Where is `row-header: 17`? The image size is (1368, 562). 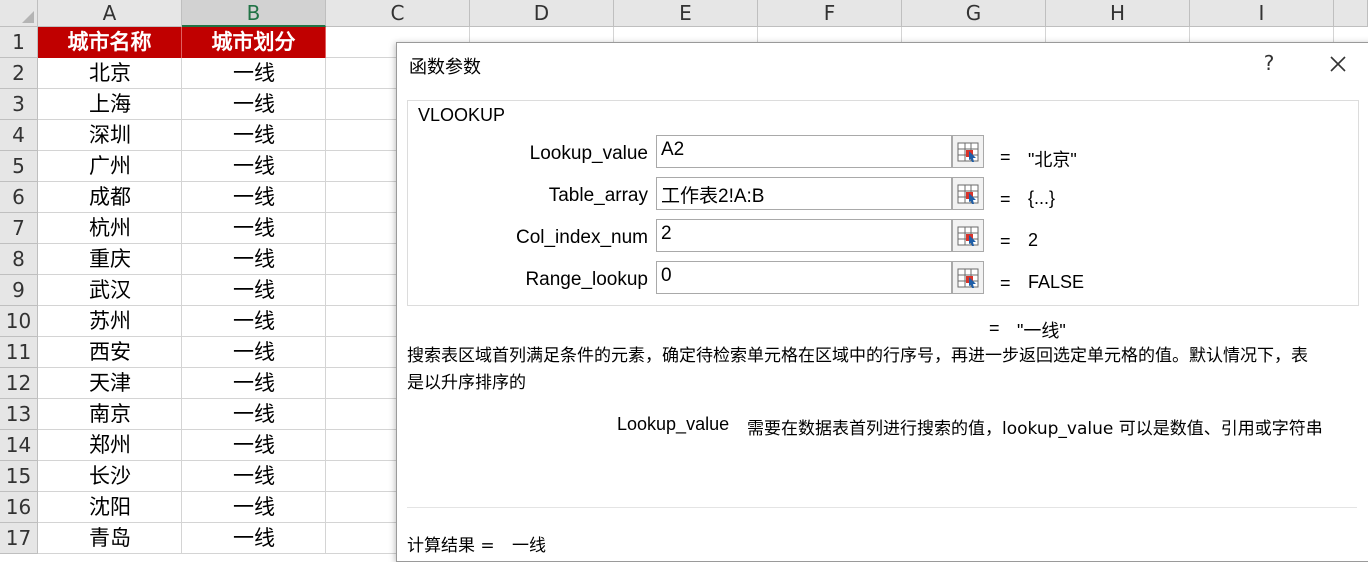 row-header: 17 is located at coordinates (19, 538).